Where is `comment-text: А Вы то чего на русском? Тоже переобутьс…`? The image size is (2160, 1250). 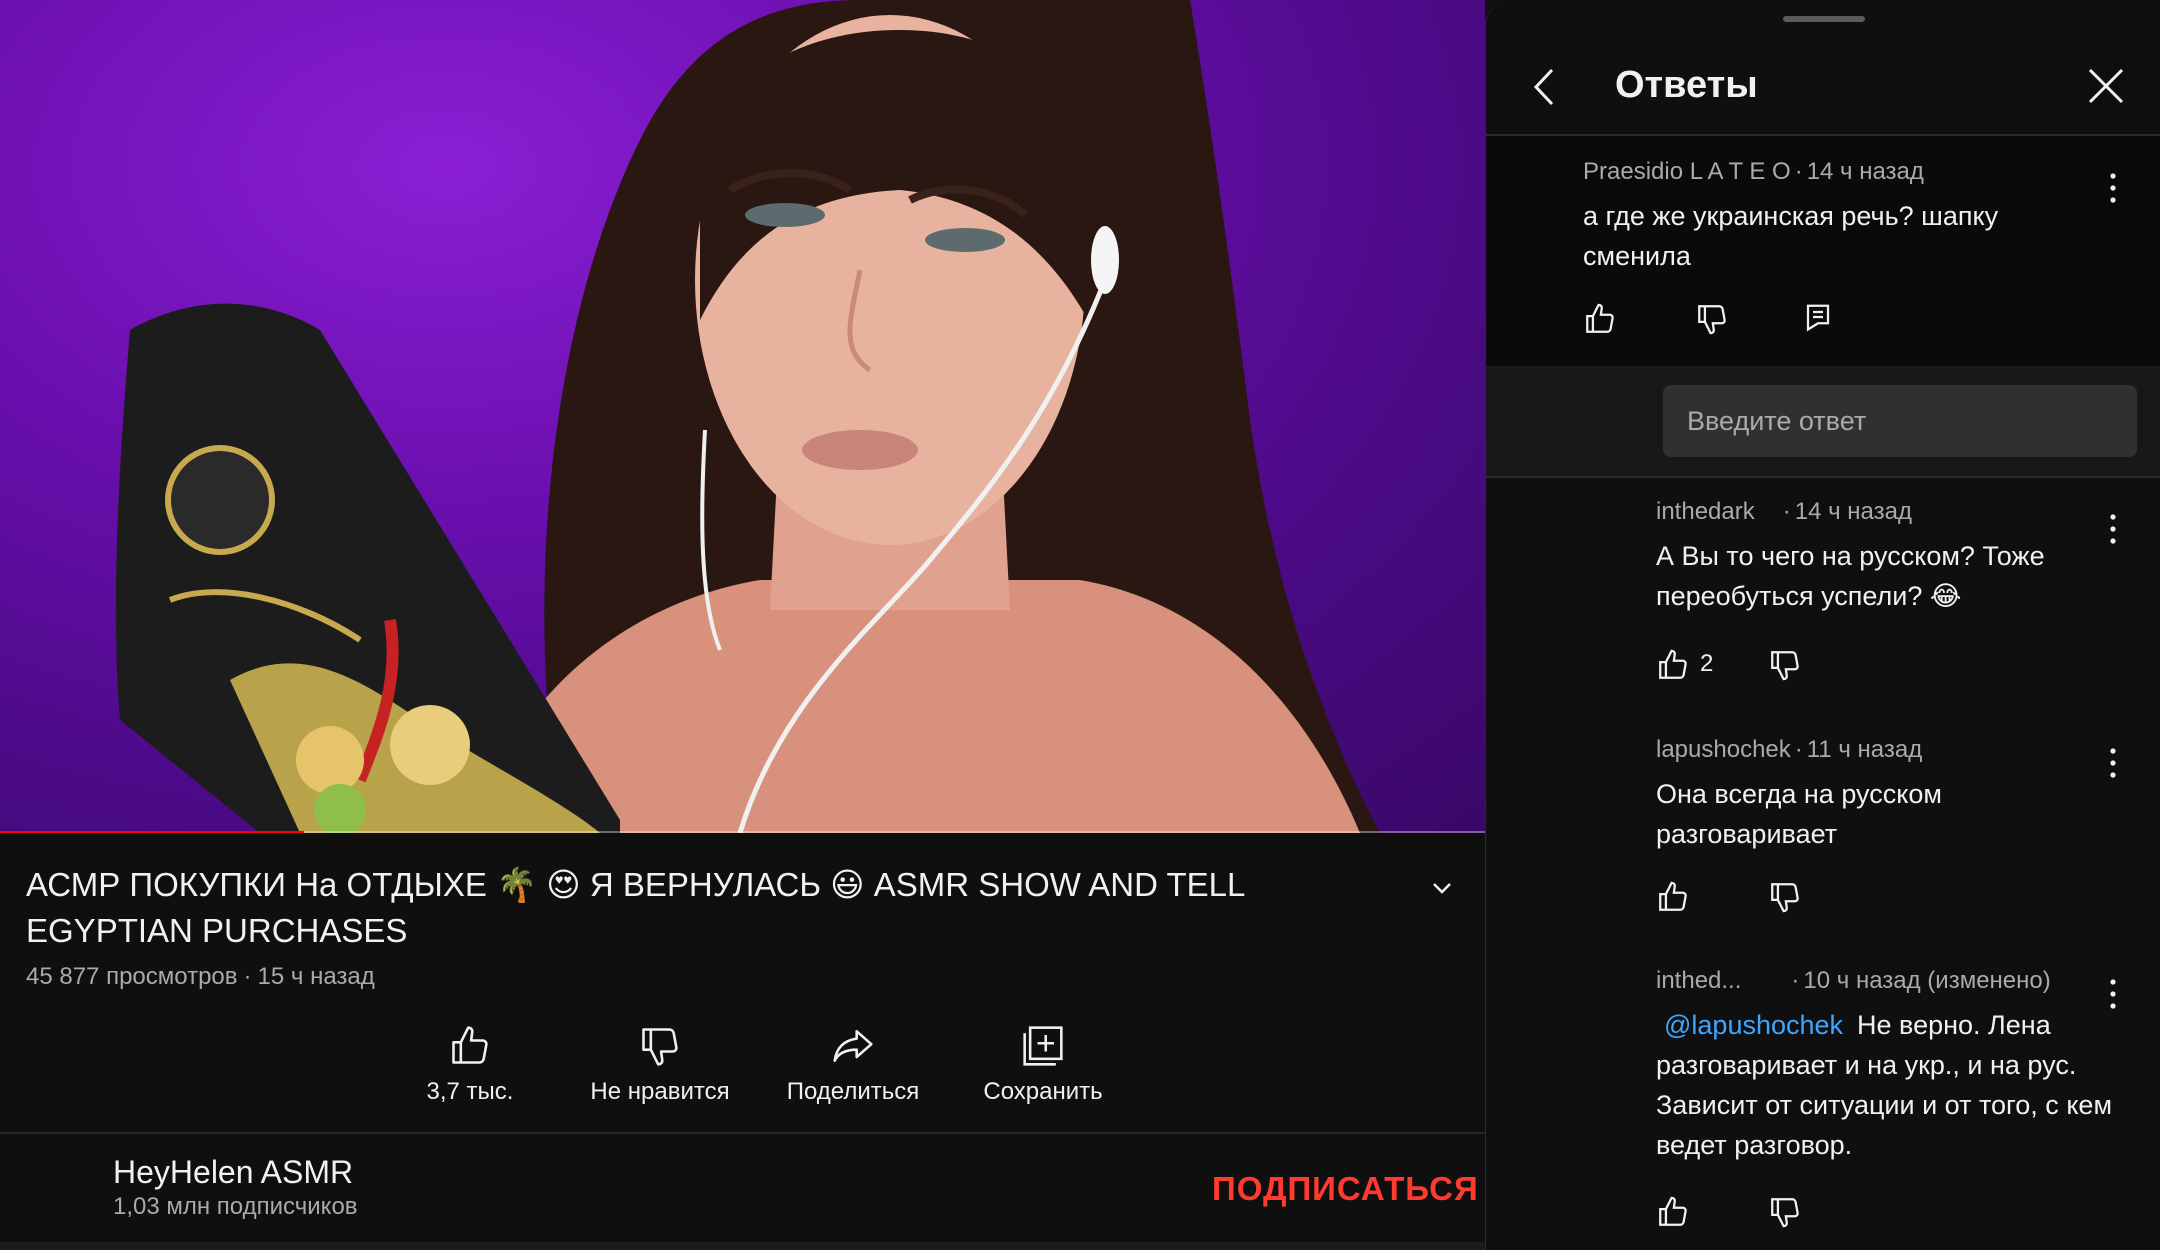 comment-text: А Вы то чего на русском? Тоже переобутьс… is located at coordinates (1850, 576).